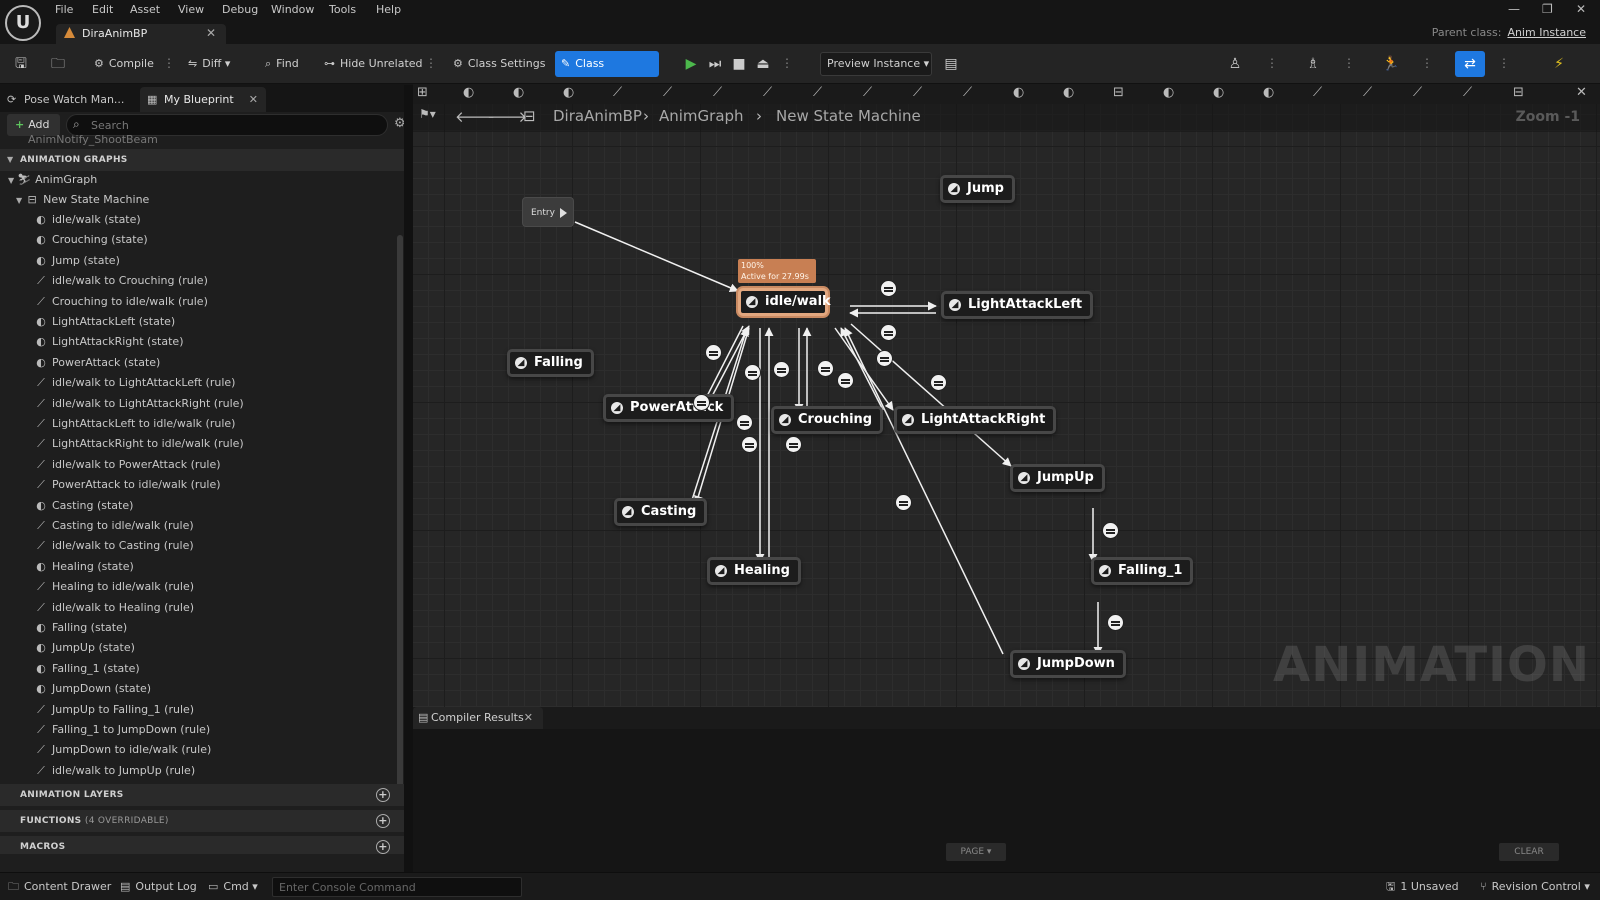 This screenshot has width=1600, height=900. What do you see at coordinates (209, 64) in the screenshot?
I see `diff-button: ⇋ Diff ▾` at bounding box center [209, 64].